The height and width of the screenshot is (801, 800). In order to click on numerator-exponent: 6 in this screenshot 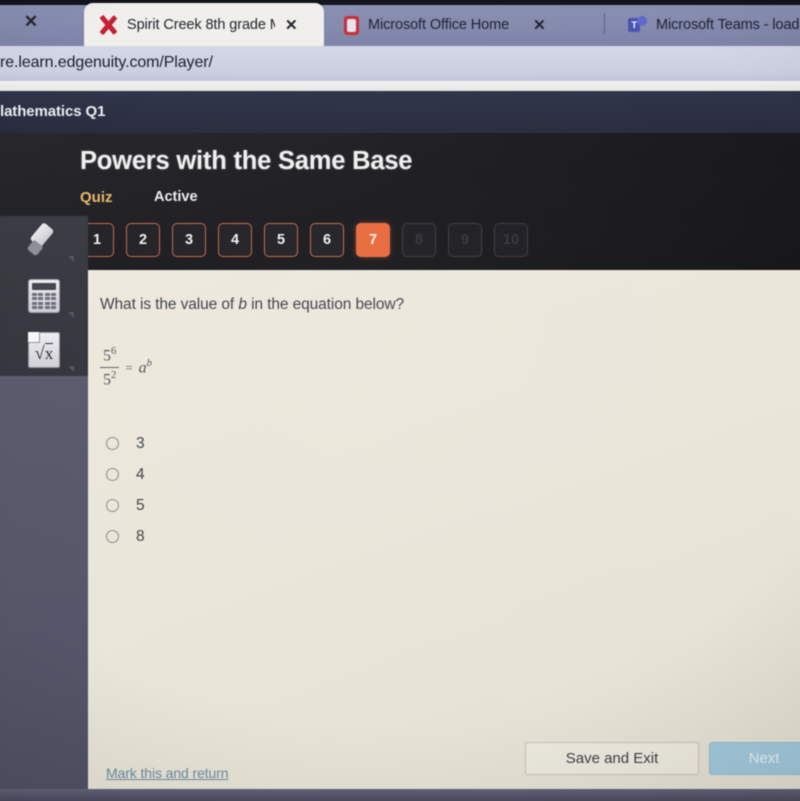, I will do `click(114, 351)`.